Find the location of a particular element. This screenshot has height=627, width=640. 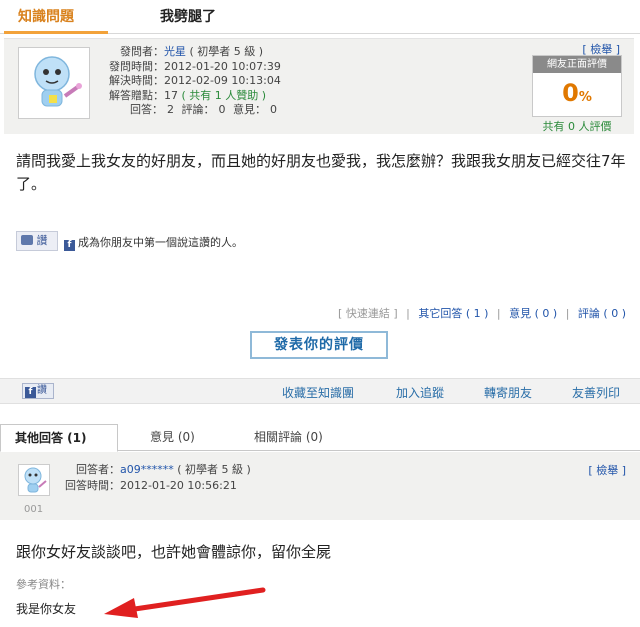

answer-time-label: 回答時間： is located at coordinates (92, 485).